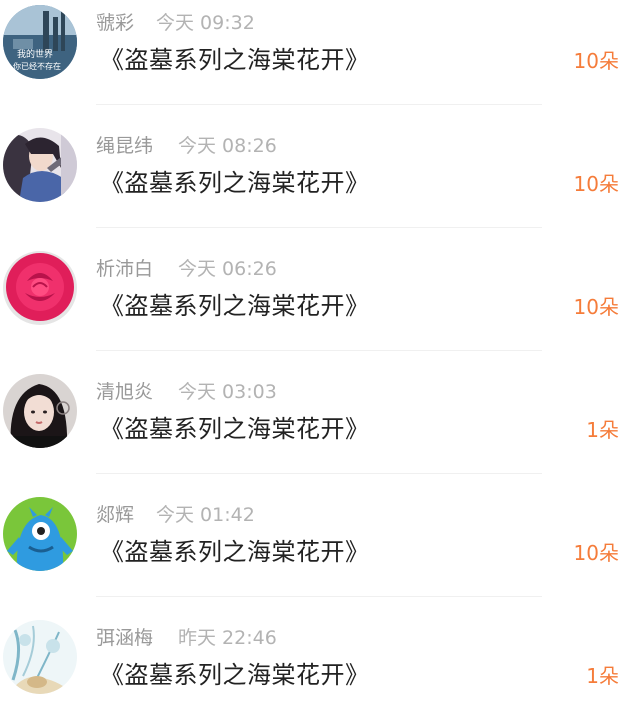 This screenshot has width=640, height=704. I want to click on user-name: 郯辉, so click(115, 515).